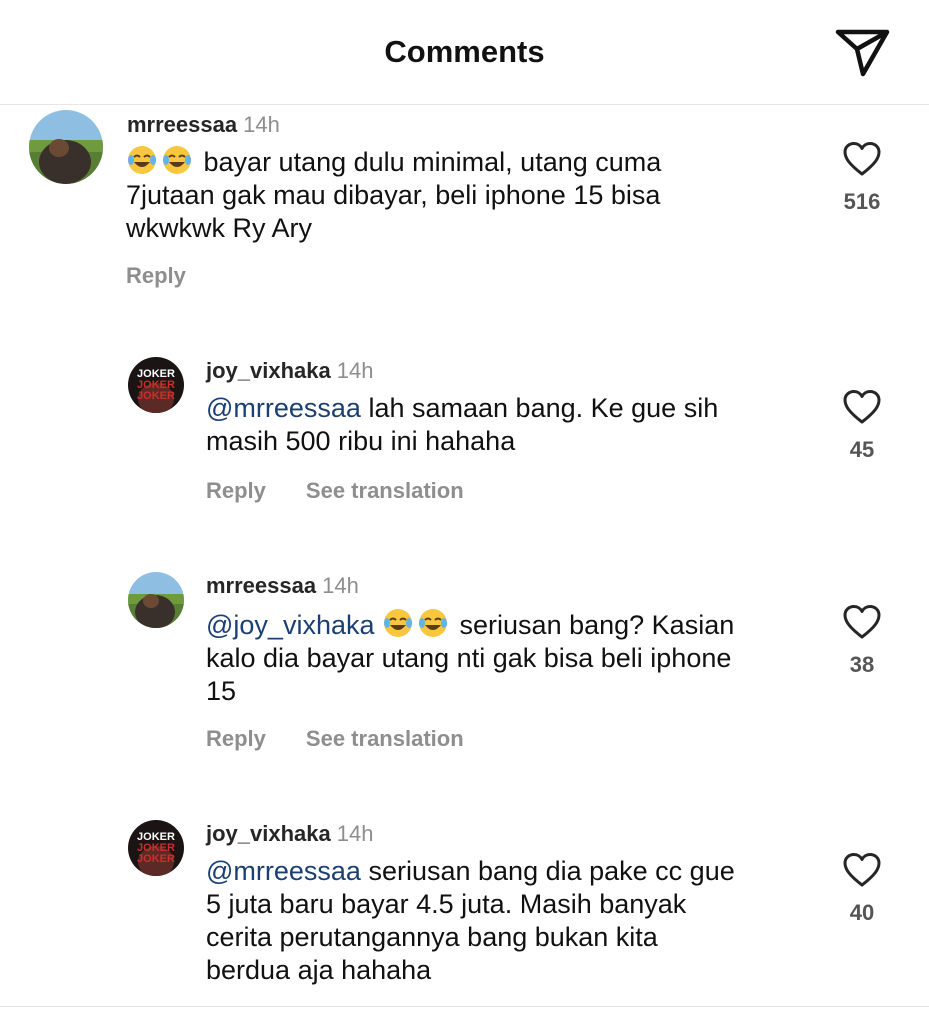 This screenshot has width=929, height=1024. What do you see at coordinates (863, 52) in the screenshot?
I see `paper-plane-icon` at bounding box center [863, 52].